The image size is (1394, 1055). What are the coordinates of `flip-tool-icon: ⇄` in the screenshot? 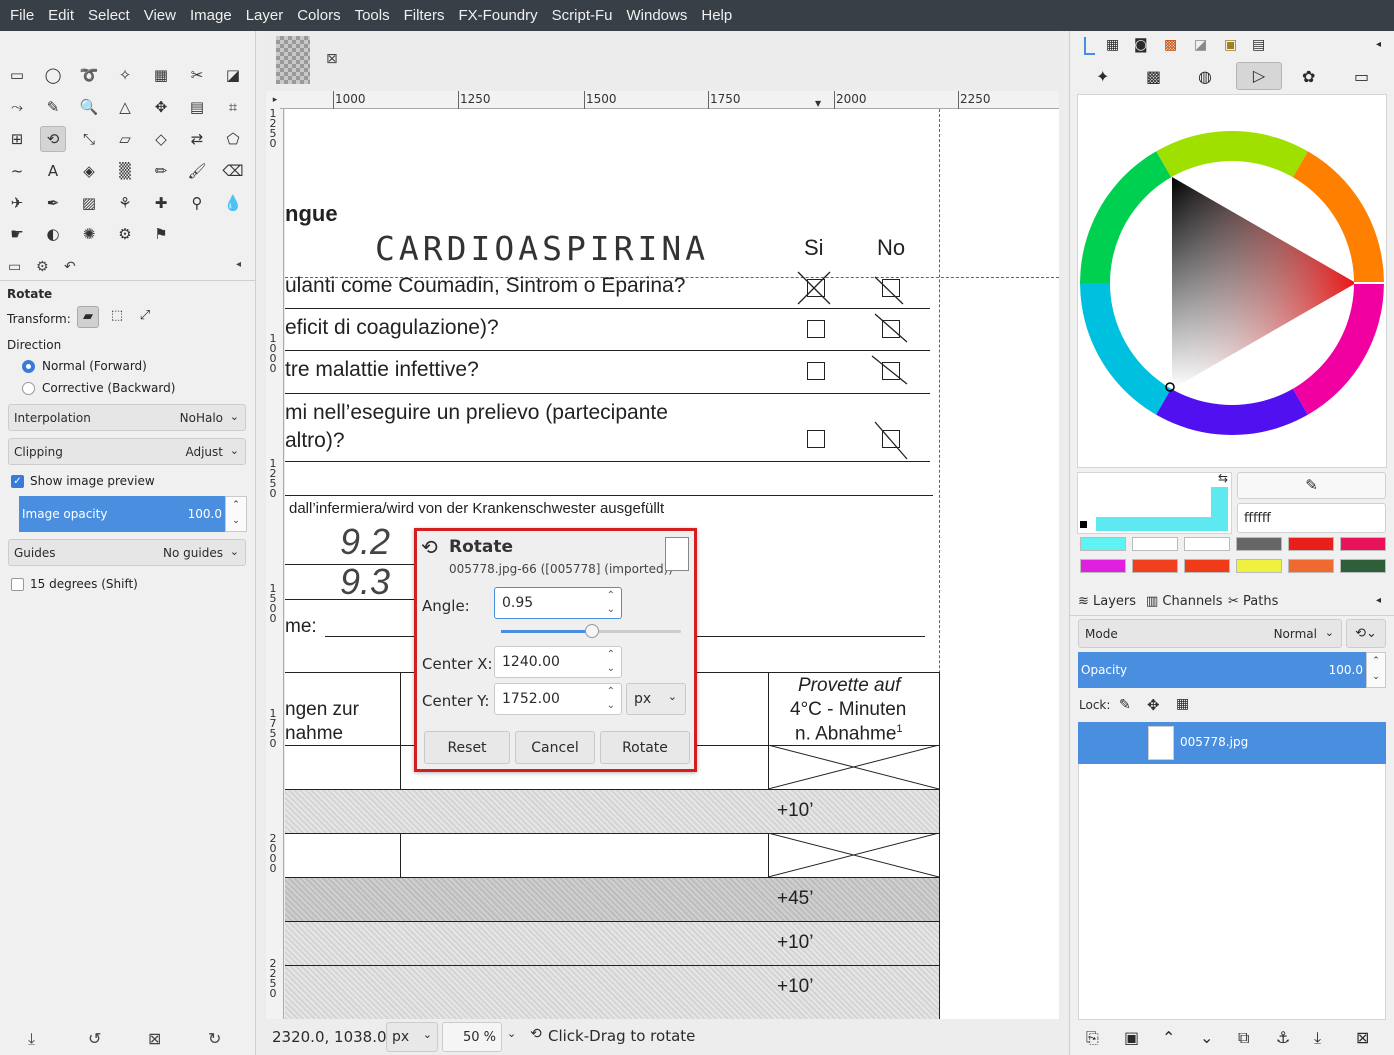 It's located at (197, 139).